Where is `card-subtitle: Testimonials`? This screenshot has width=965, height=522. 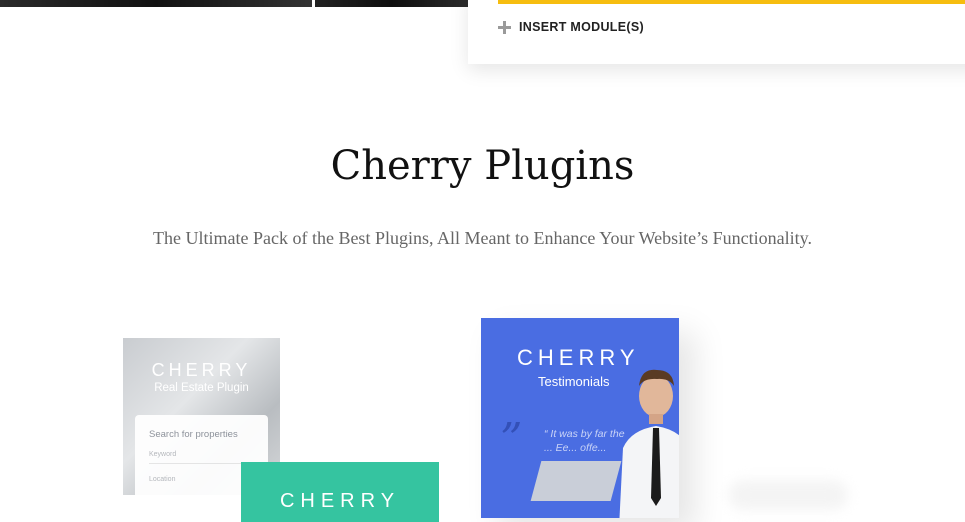 card-subtitle: Testimonials is located at coordinates (574, 381).